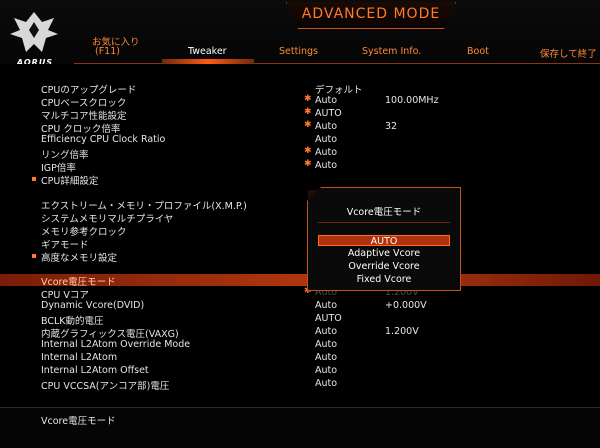 This screenshot has height=448, width=600. Describe the element at coordinates (300, 281) in the screenshot. I see `setting-row-selected: Vcore電圧モード` at that location.